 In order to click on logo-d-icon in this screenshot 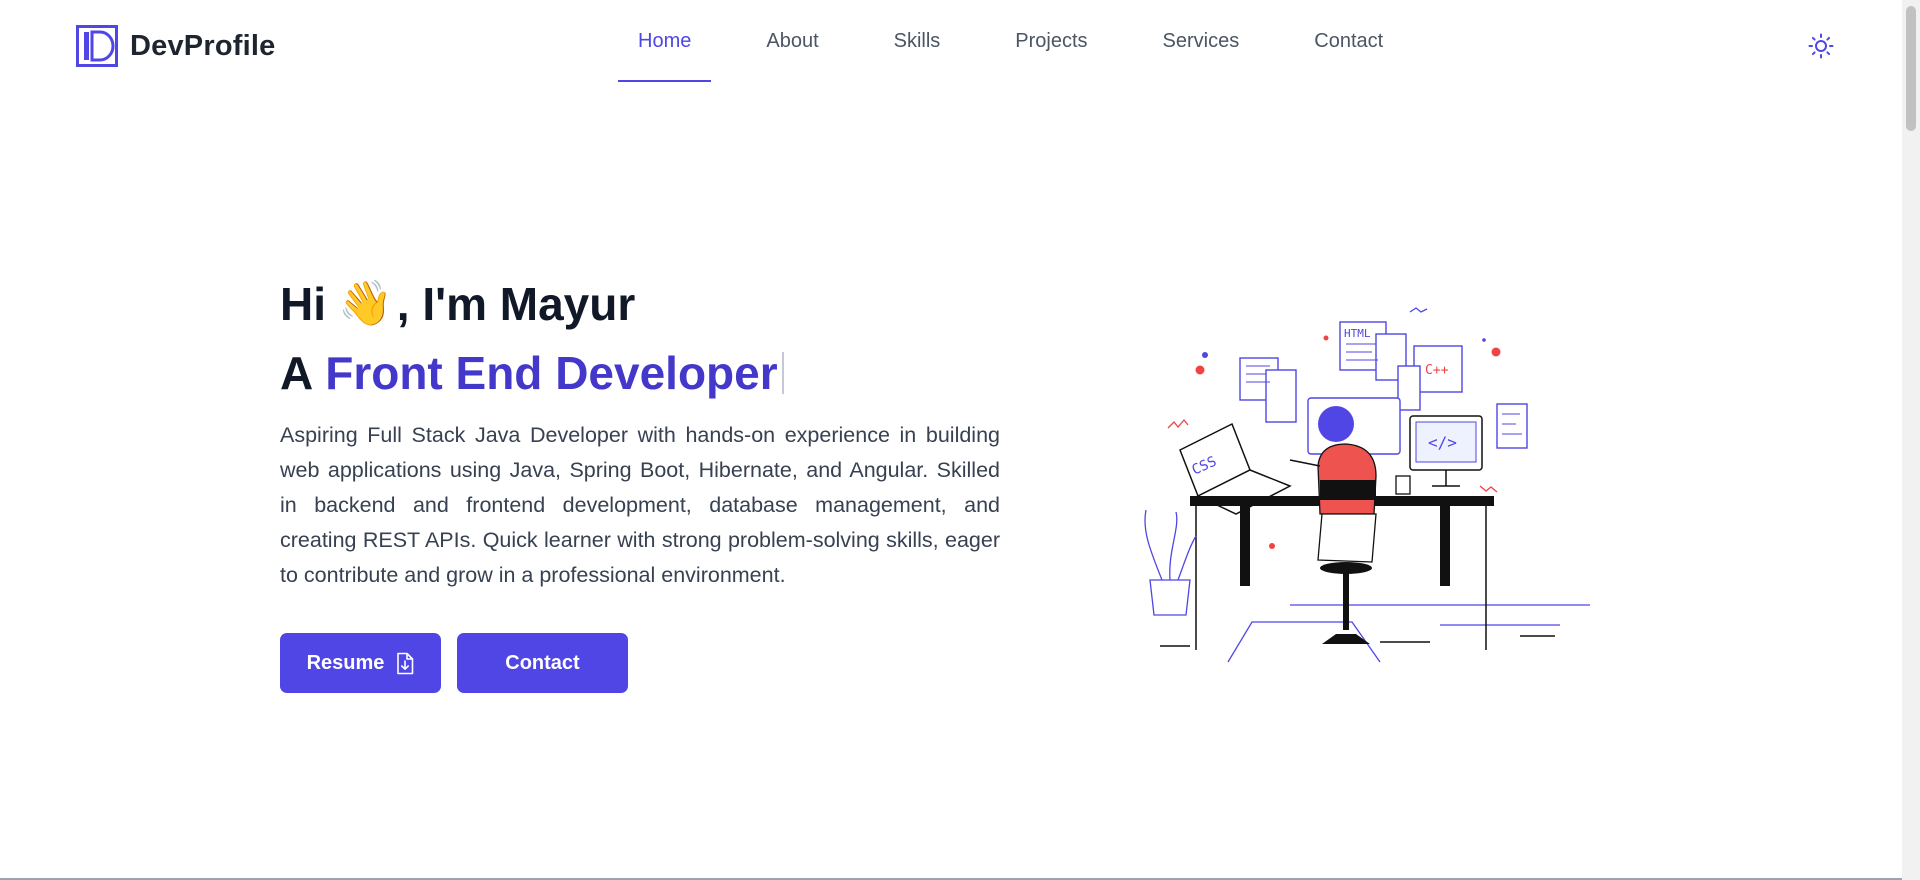, I will do `click(97, 46)`.